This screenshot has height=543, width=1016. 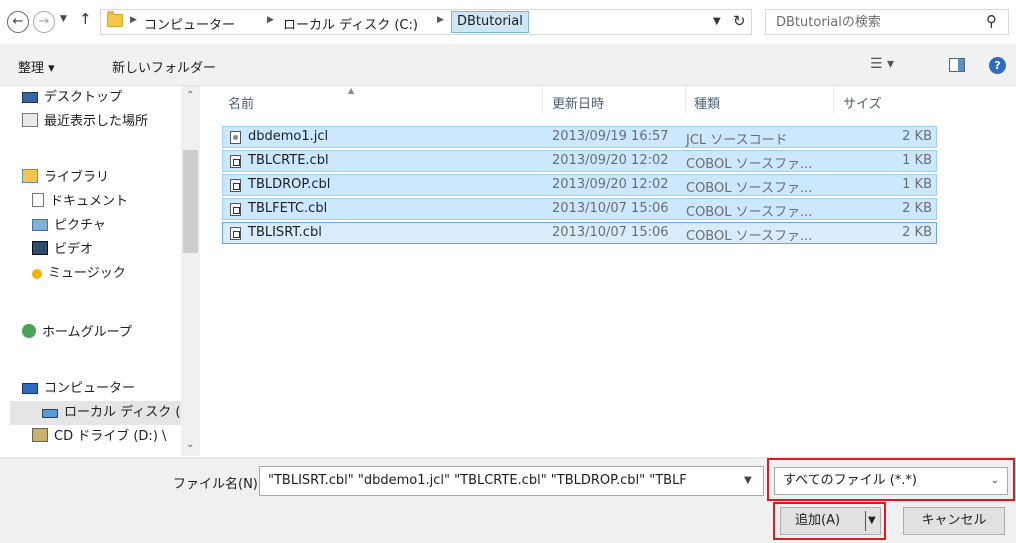 I want to click on jcl-file-icon, so click(x=235, y=137).